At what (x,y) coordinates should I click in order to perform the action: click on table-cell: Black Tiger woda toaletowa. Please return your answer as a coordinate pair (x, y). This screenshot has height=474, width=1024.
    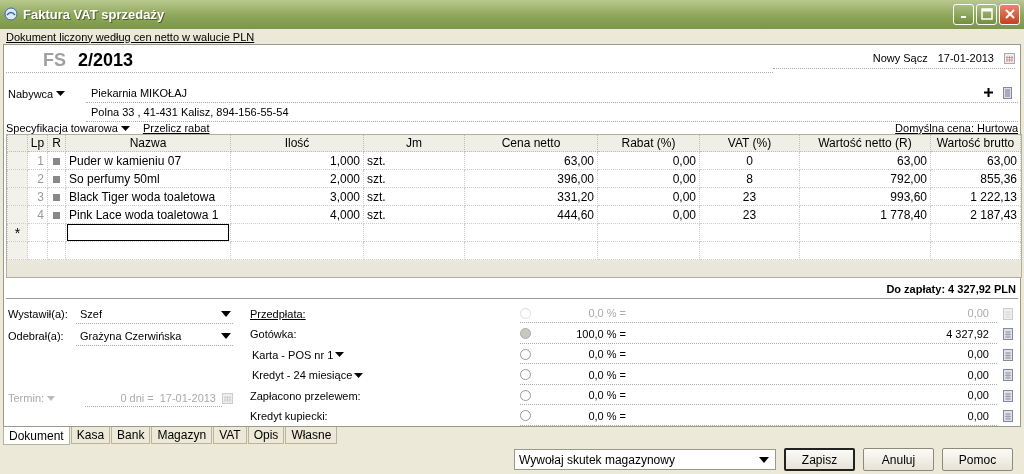
    Looking at the image, I should click on (148, 196).